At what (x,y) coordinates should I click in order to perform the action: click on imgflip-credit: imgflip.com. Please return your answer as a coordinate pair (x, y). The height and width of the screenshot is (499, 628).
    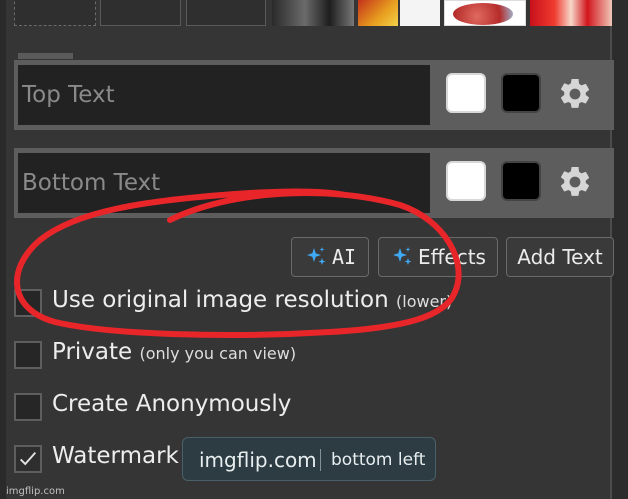
    Looking at the image, I should click on (35, 491).